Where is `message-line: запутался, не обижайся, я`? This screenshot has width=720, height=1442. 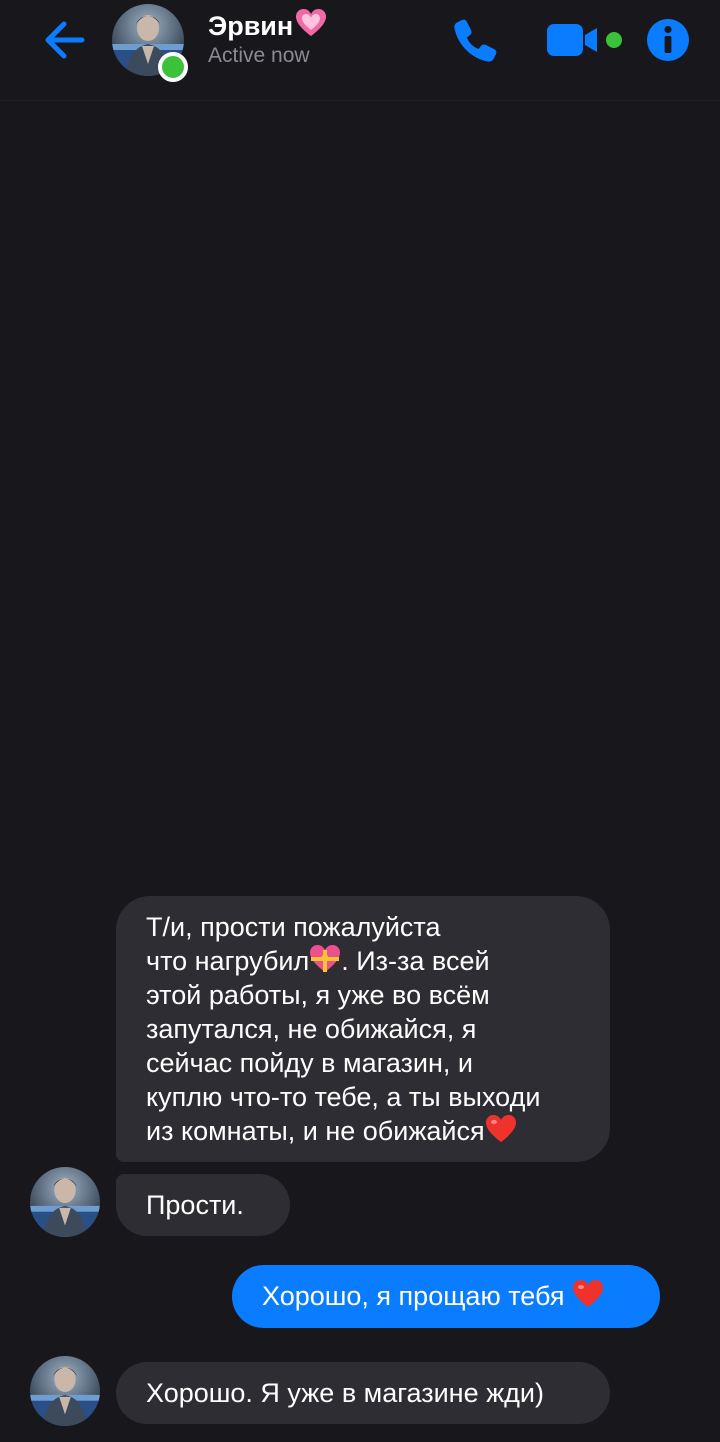 message-line: запутался, не обижайся, я is located at coordinates (311, 1029).